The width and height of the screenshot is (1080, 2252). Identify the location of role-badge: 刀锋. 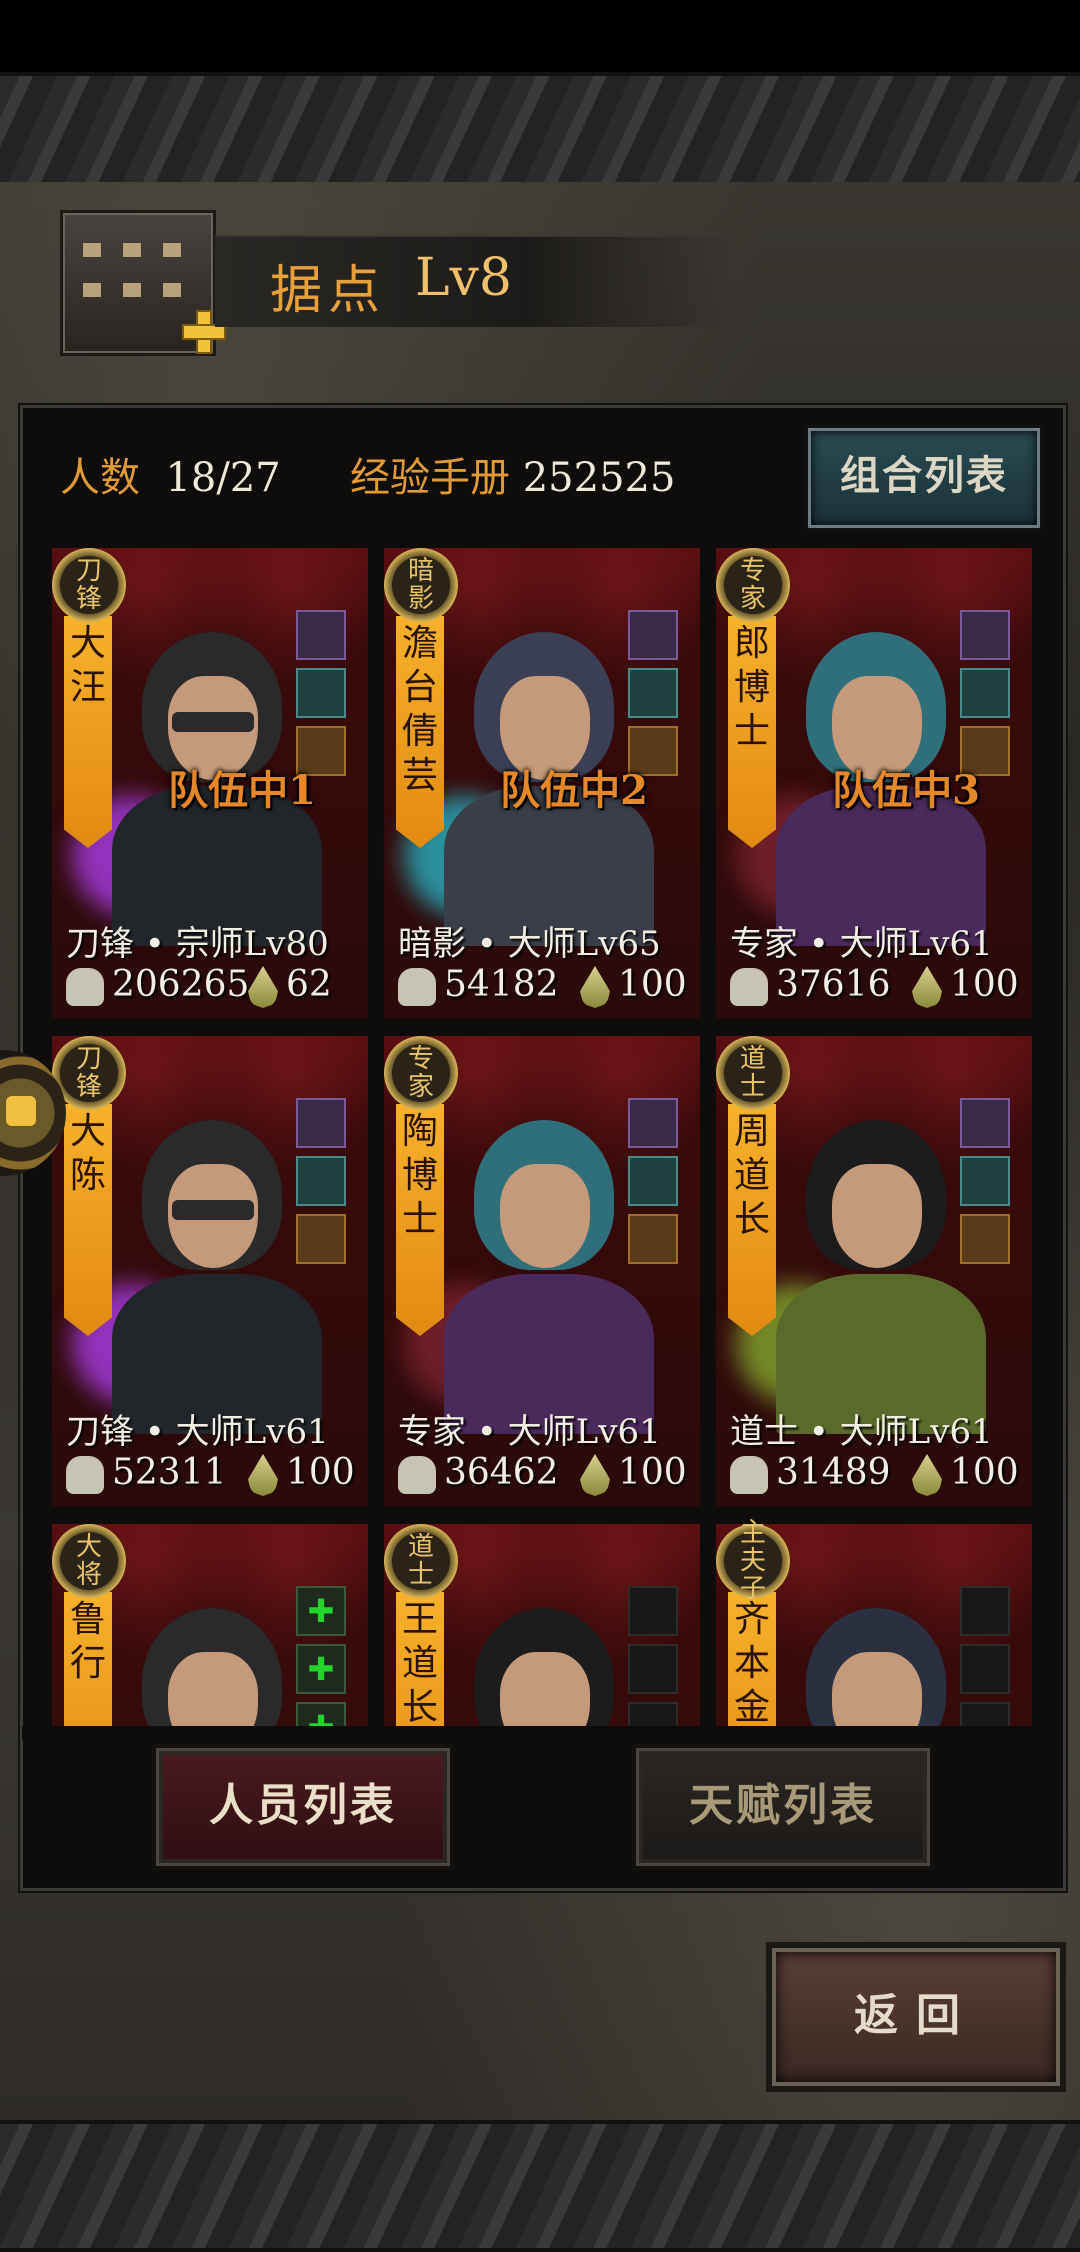
(89, 585).